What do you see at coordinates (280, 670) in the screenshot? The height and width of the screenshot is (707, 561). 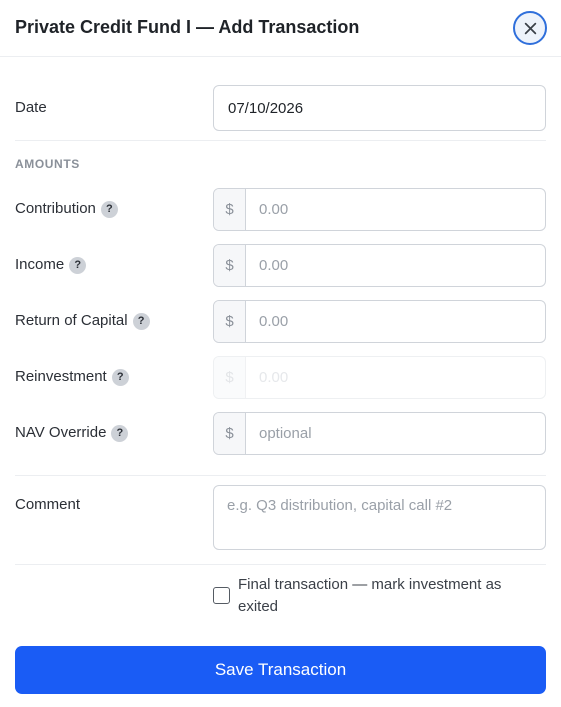 I see `save-transaction-button: Save Transaction` at bounding box center [280, 670].